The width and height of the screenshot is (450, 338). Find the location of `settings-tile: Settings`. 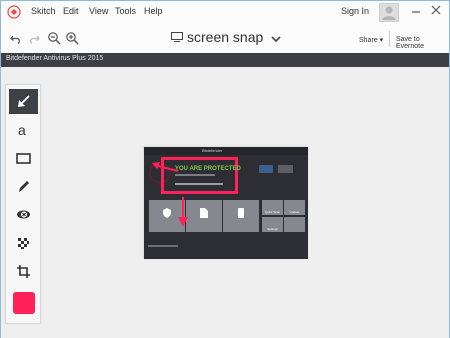

settings-tile: Settings is located at coordinates (272, 224).